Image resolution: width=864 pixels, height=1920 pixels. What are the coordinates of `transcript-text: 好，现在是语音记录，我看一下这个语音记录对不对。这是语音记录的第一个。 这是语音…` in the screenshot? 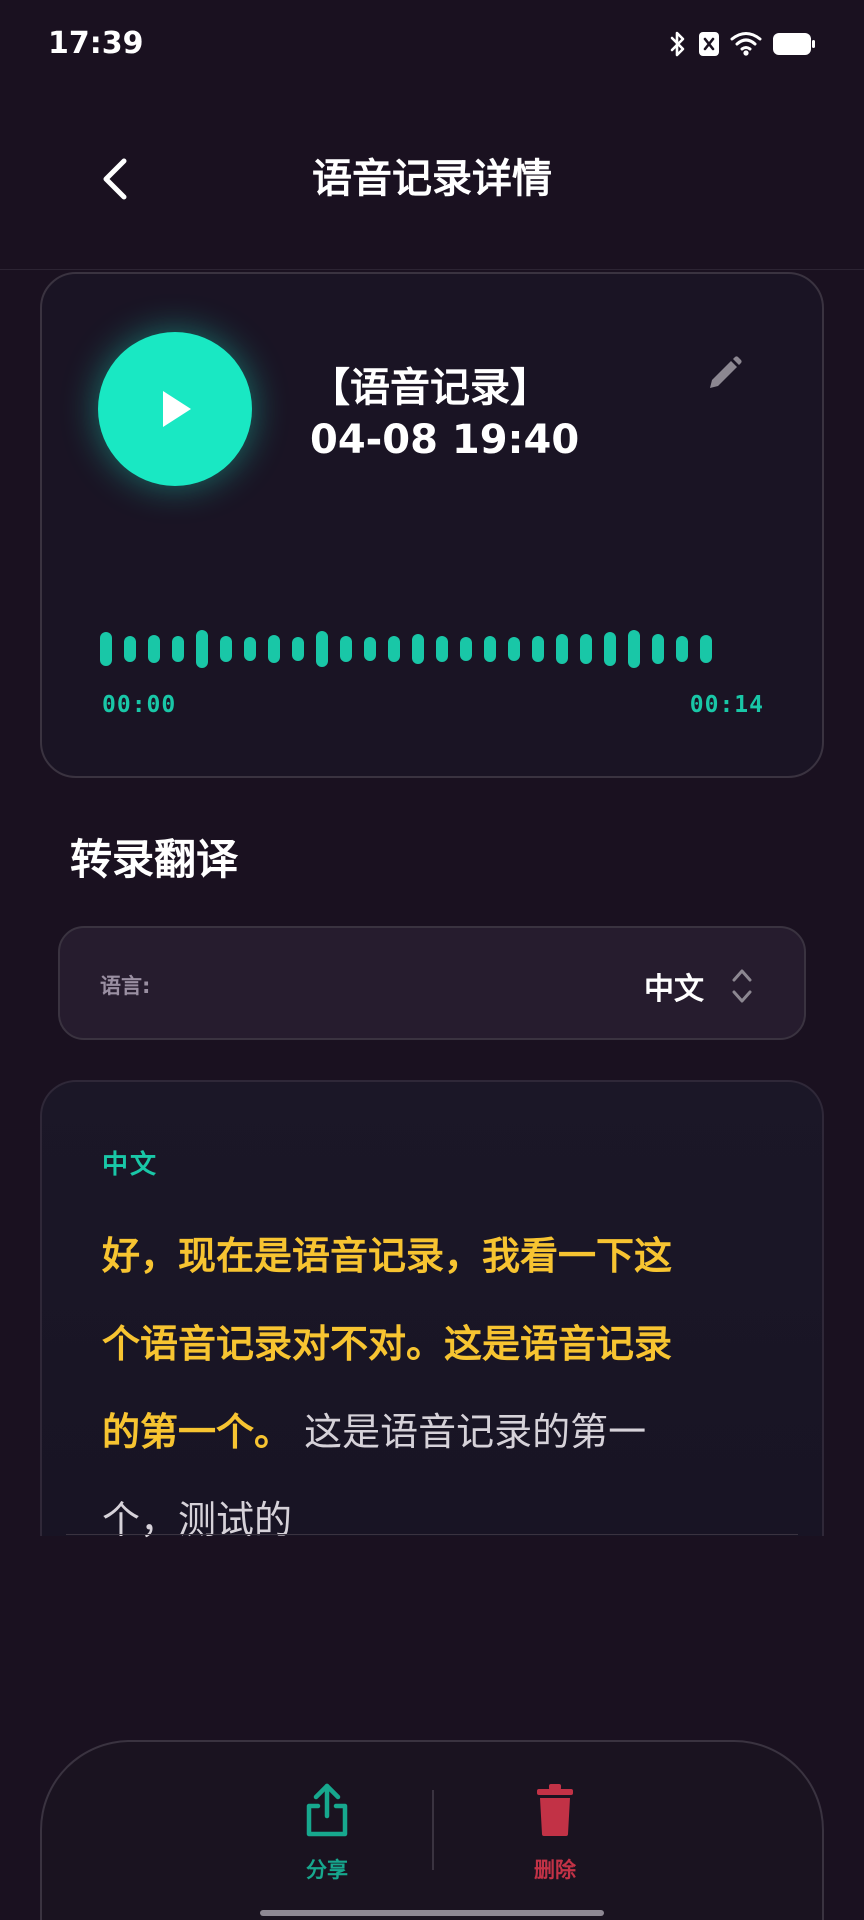 It's located at (387, 1388).